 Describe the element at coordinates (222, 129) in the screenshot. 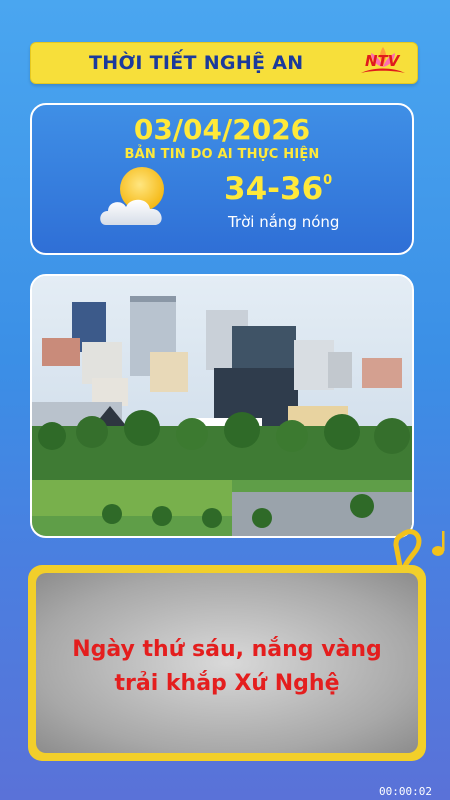

I see `forecast-date: 03/04/2026` at that location.